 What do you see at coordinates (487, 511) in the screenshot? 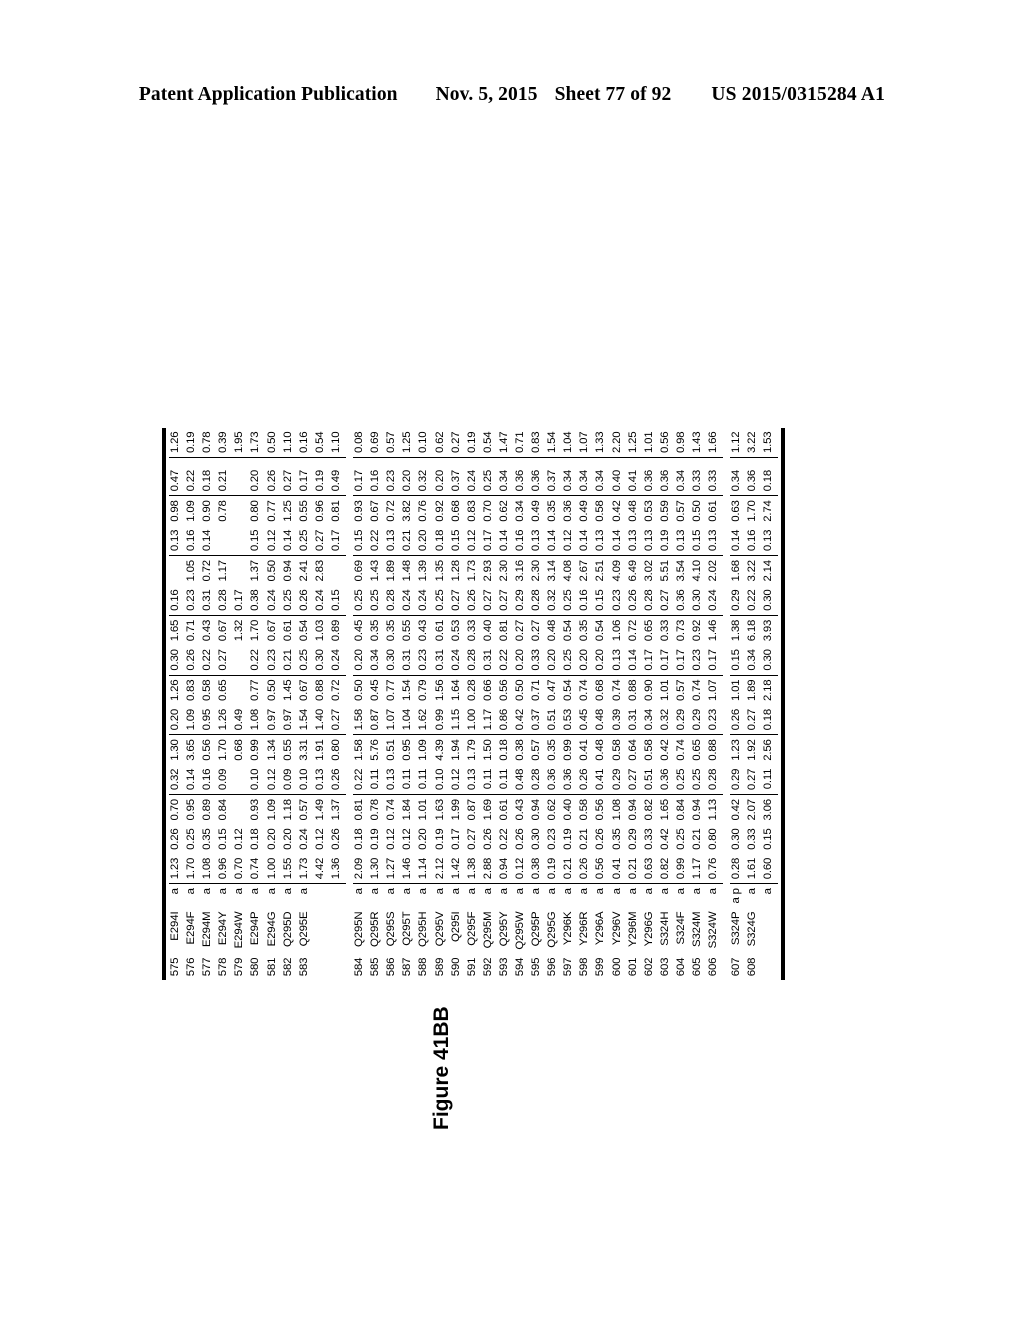
I see `value-cell: 0.70` at bounding box center [487, 511].